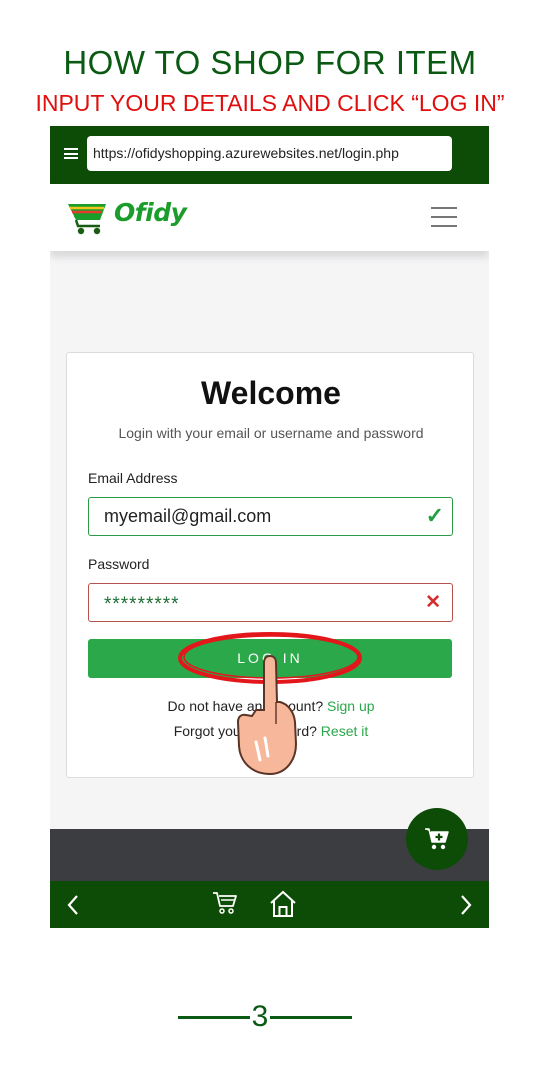  I want to click on password-field: ********* ✕, so click(270, 602).